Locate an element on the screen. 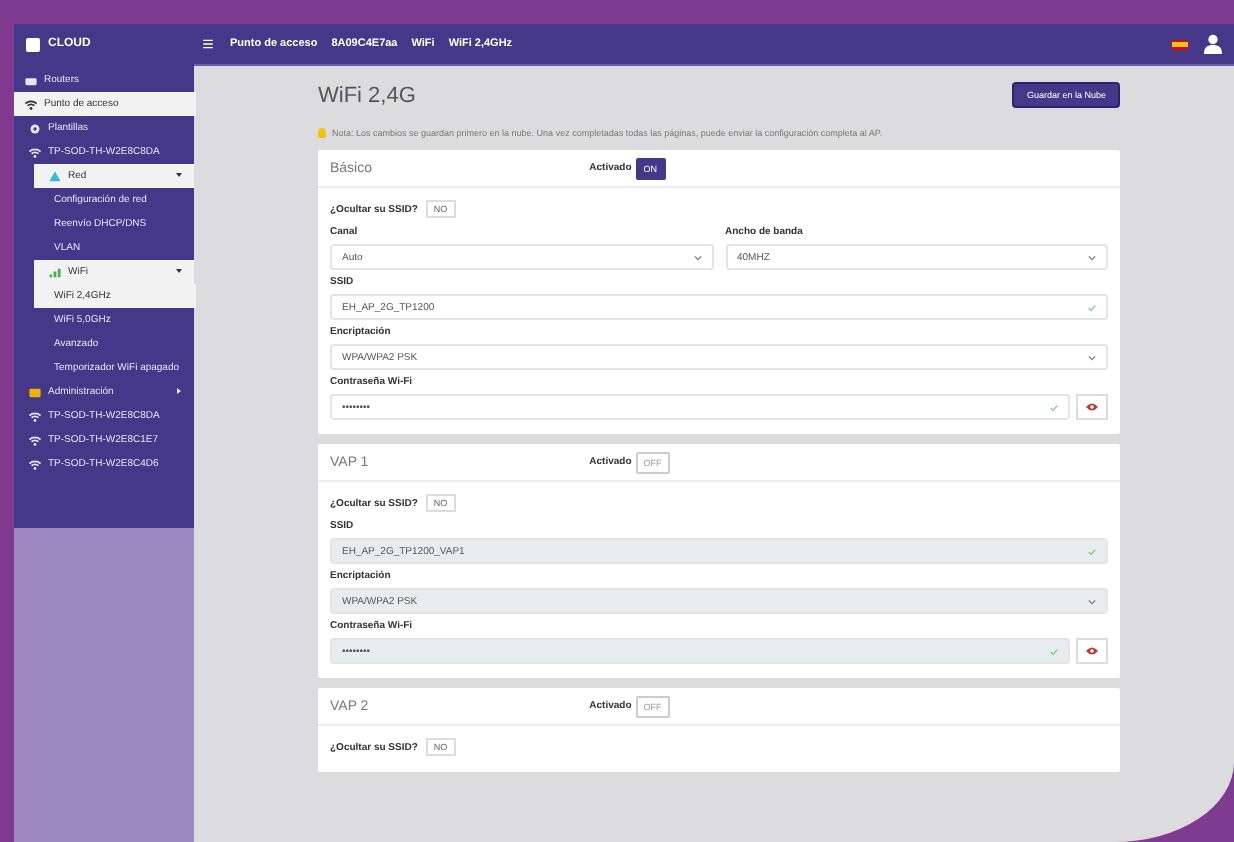 This screenshot has height=842, width=1234. caret-icon is located at coordinates (179, 392).